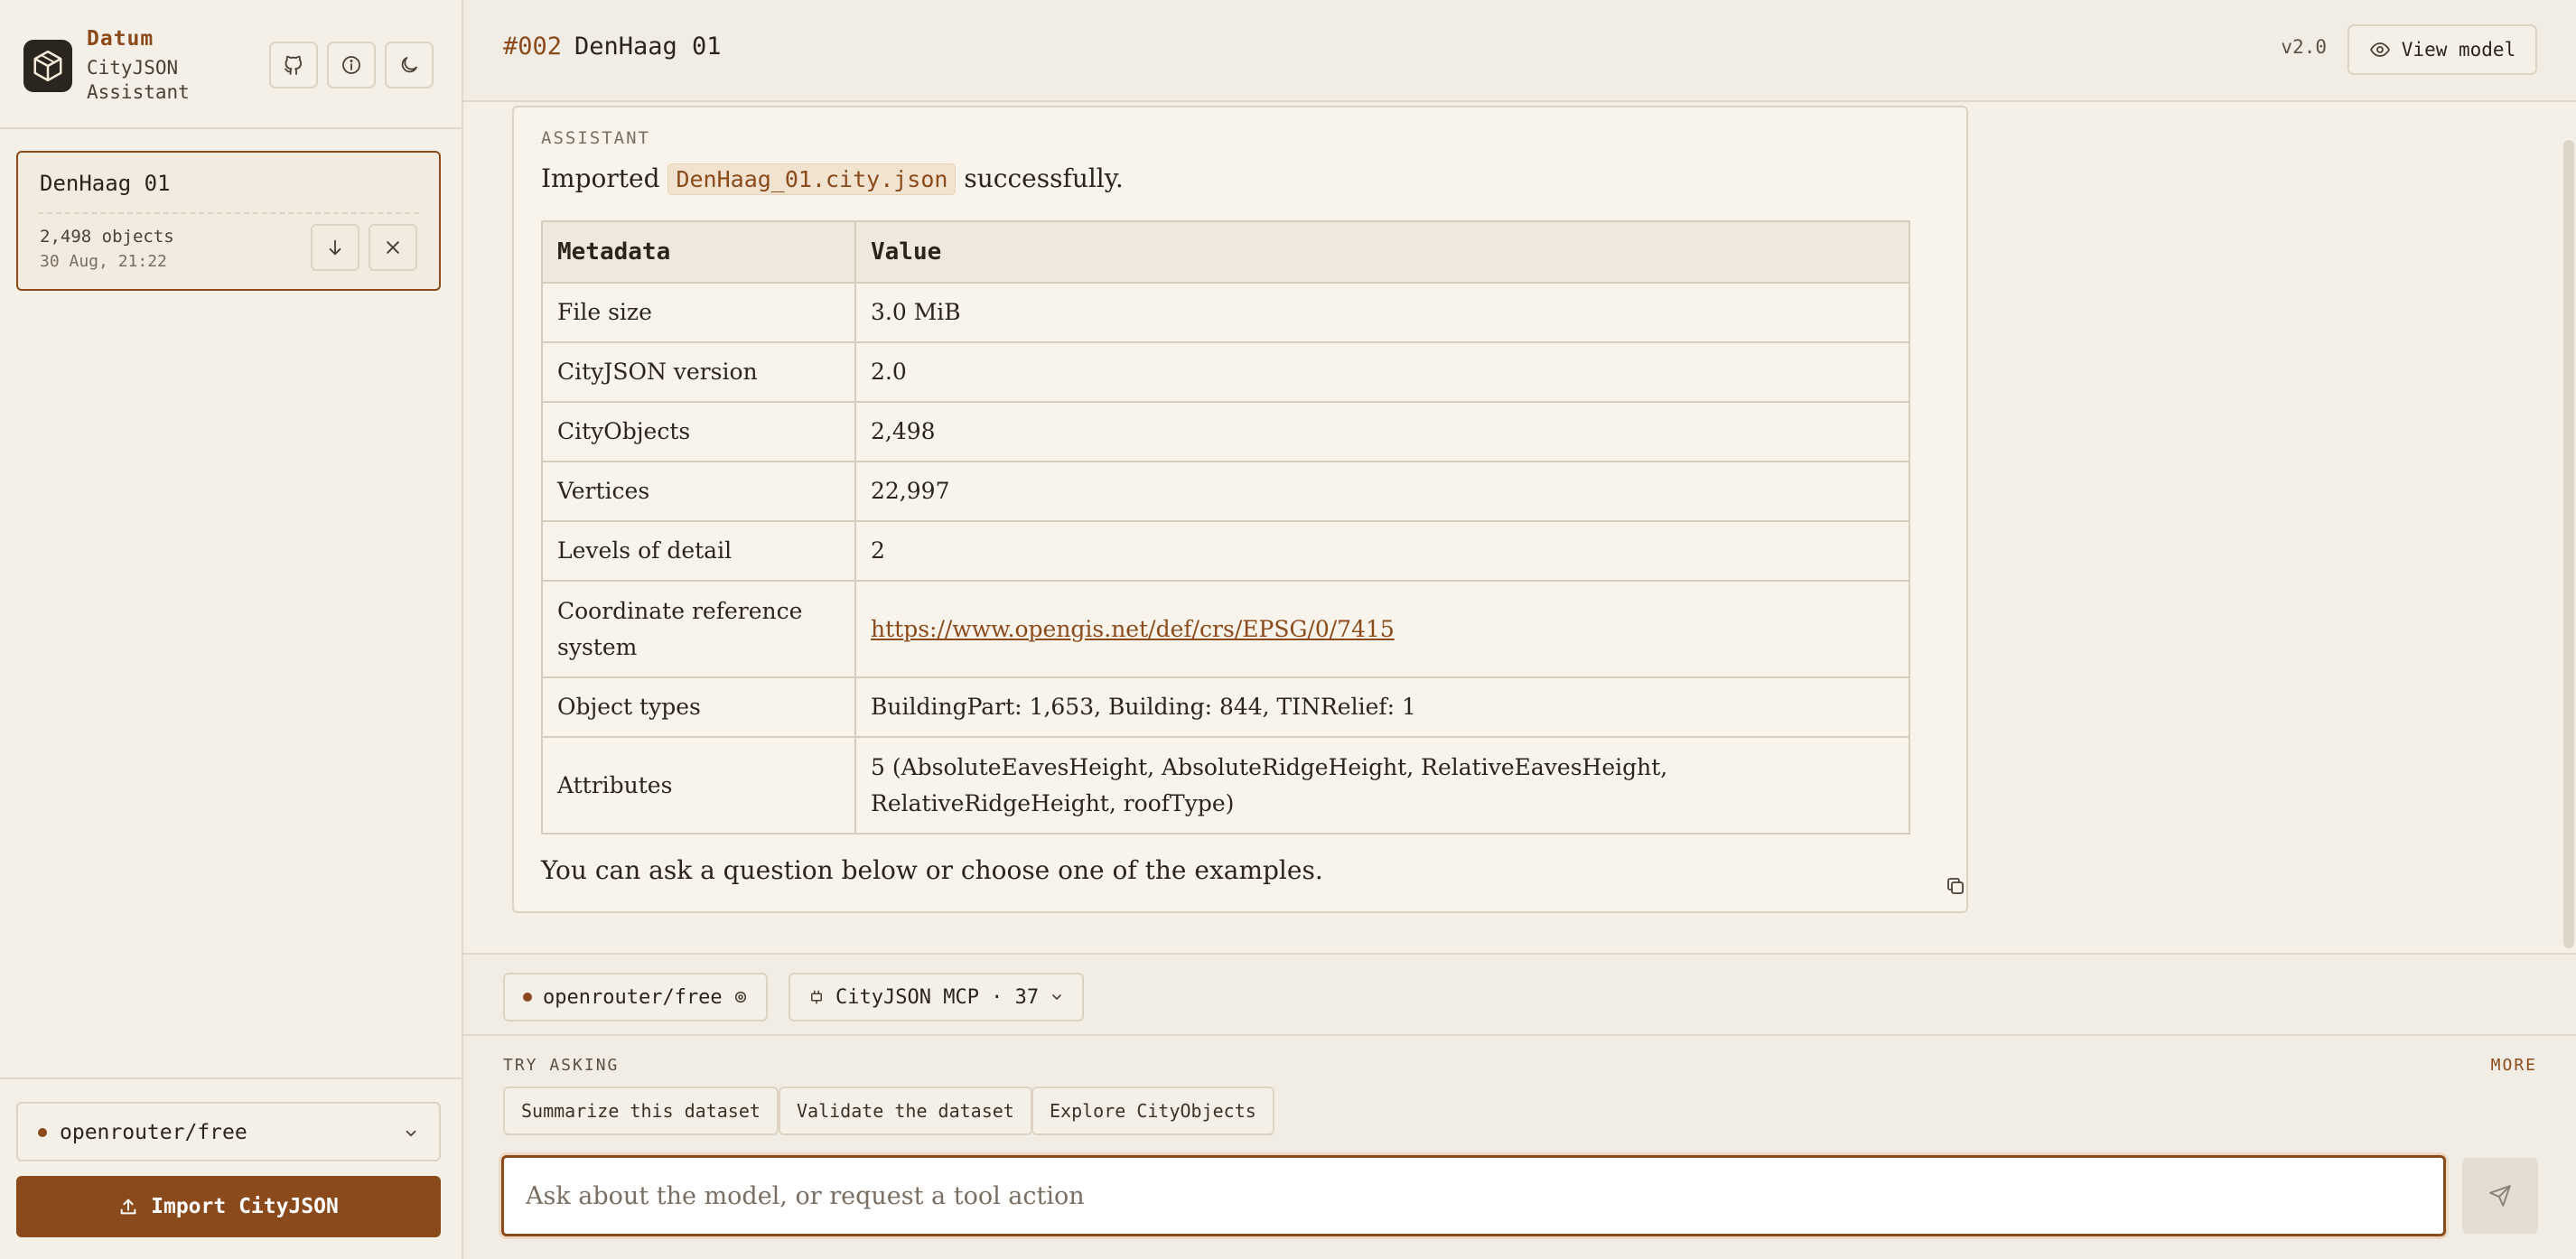  Describe the element at coordinates (698, 312) in the screenshot. I see `metadata-key: File size` at that location.